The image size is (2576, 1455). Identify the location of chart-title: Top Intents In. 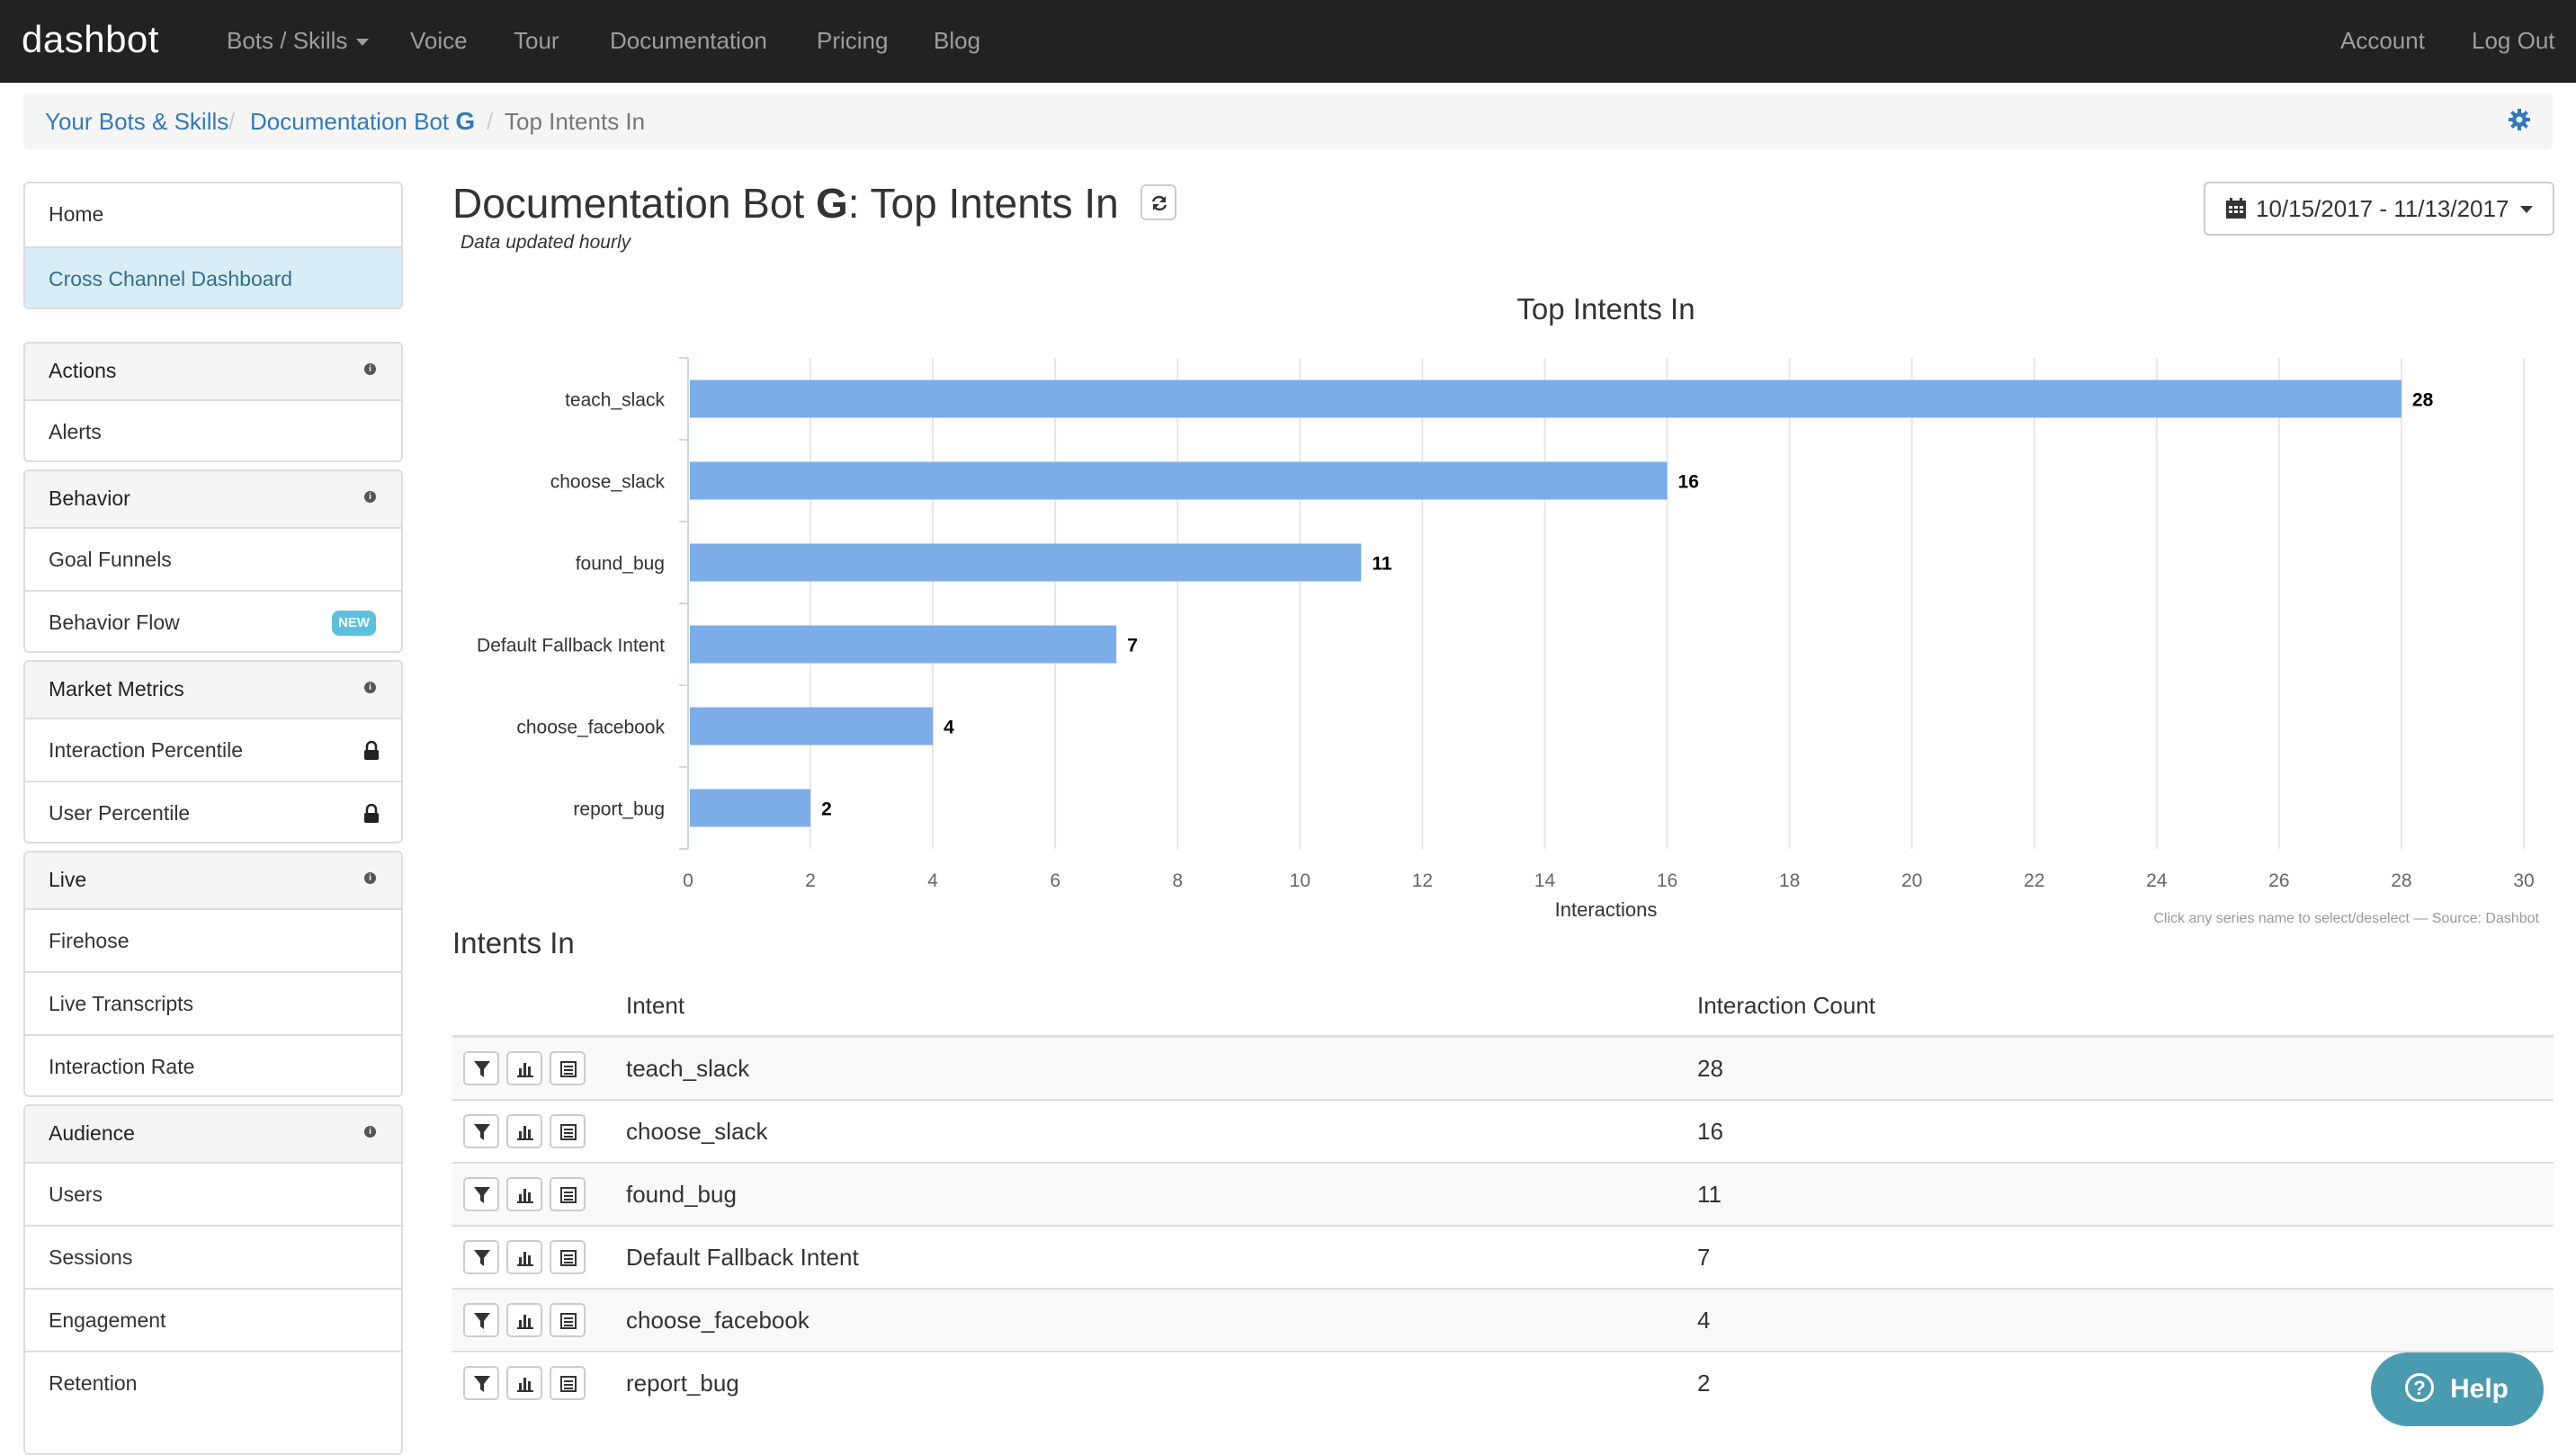
(1605, 309).